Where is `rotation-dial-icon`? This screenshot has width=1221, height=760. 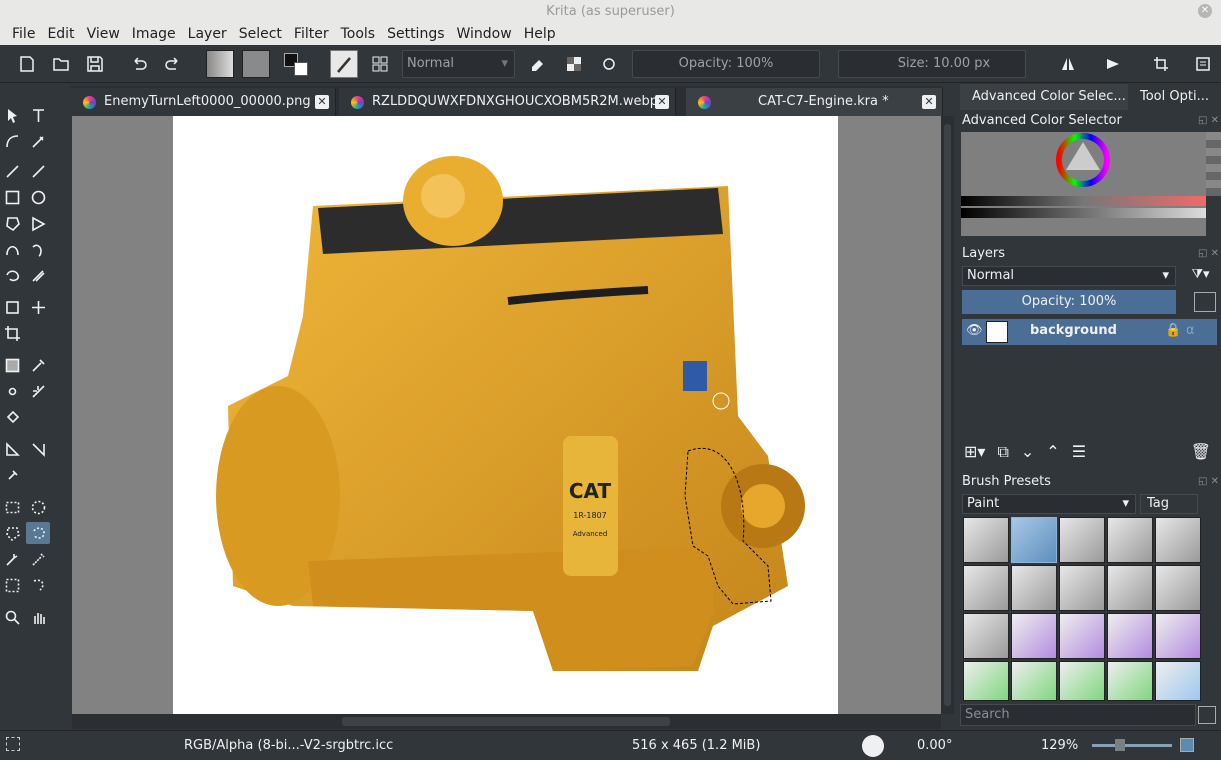 rotation-dial-icon is located at coordinates (873, 746).